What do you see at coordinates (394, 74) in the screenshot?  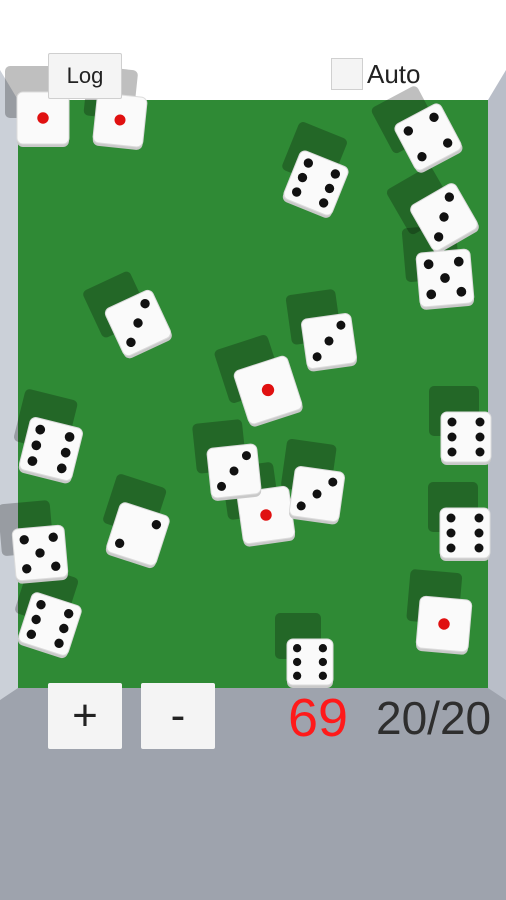 I see `auto-label: Auto` at bounding box center [394, 74].